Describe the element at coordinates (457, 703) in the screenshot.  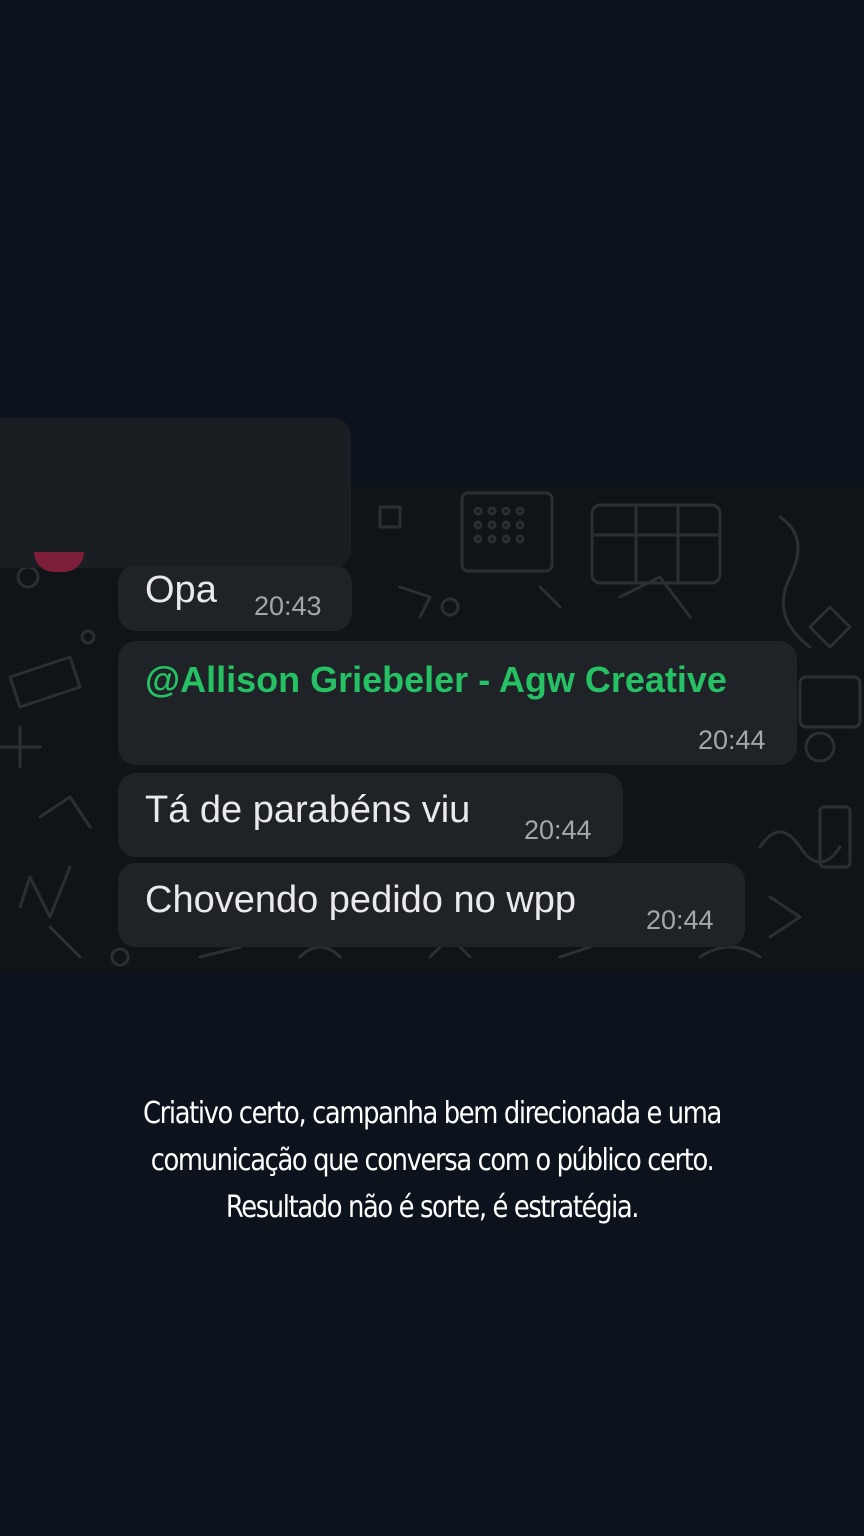
I see `message-bubble-mention: @Allison Griebeler - Agw Creative 20:44` at that location.